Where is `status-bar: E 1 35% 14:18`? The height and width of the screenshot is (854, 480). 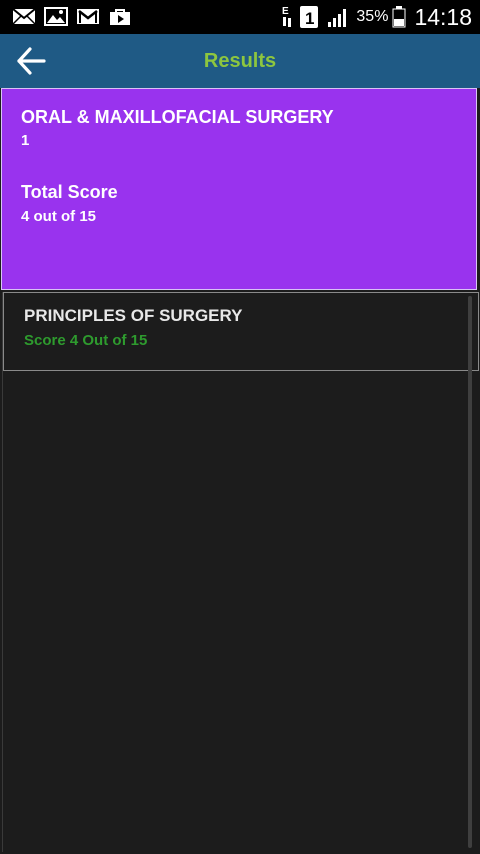
status-bar: E 1 35% 14:18 is located at coordinates (240, 17).